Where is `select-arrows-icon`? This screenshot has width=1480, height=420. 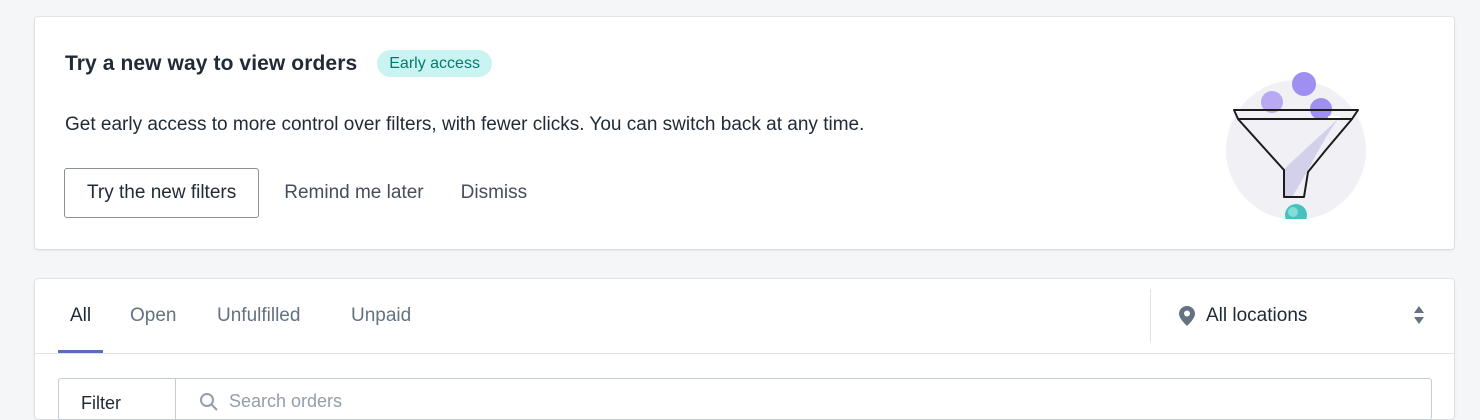
select-arrows-icon is located at coordinates (1419, 315).